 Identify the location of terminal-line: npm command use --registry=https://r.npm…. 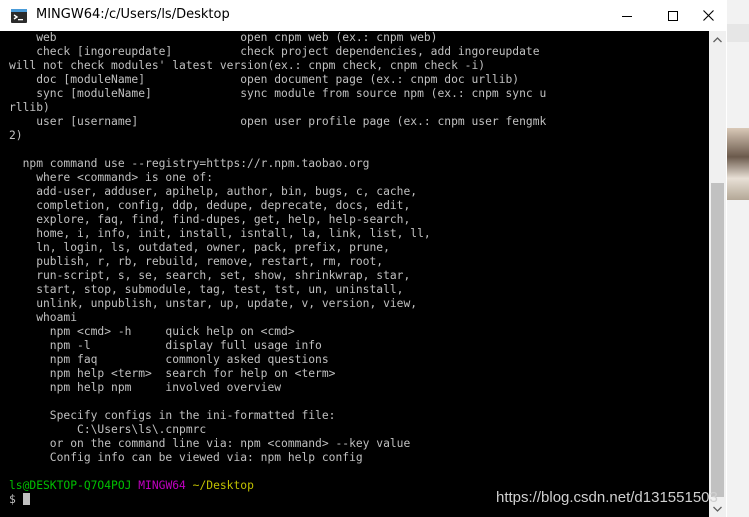
(196, 163).